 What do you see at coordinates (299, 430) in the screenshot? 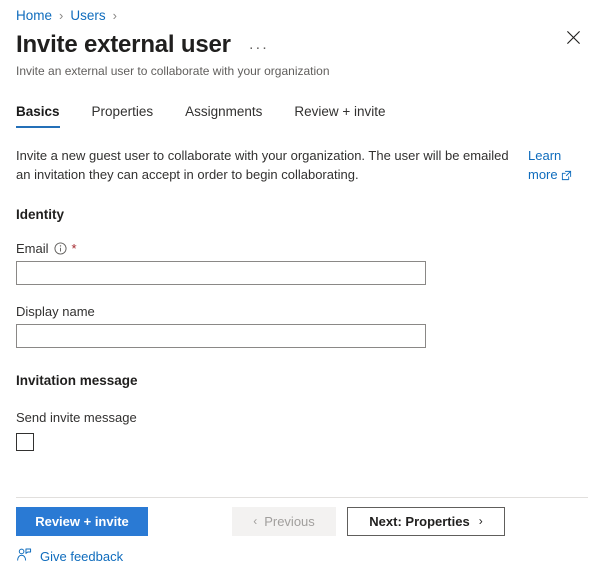
I see `field-send-invite-message: Send invite message` at bounding box center [299, 430].